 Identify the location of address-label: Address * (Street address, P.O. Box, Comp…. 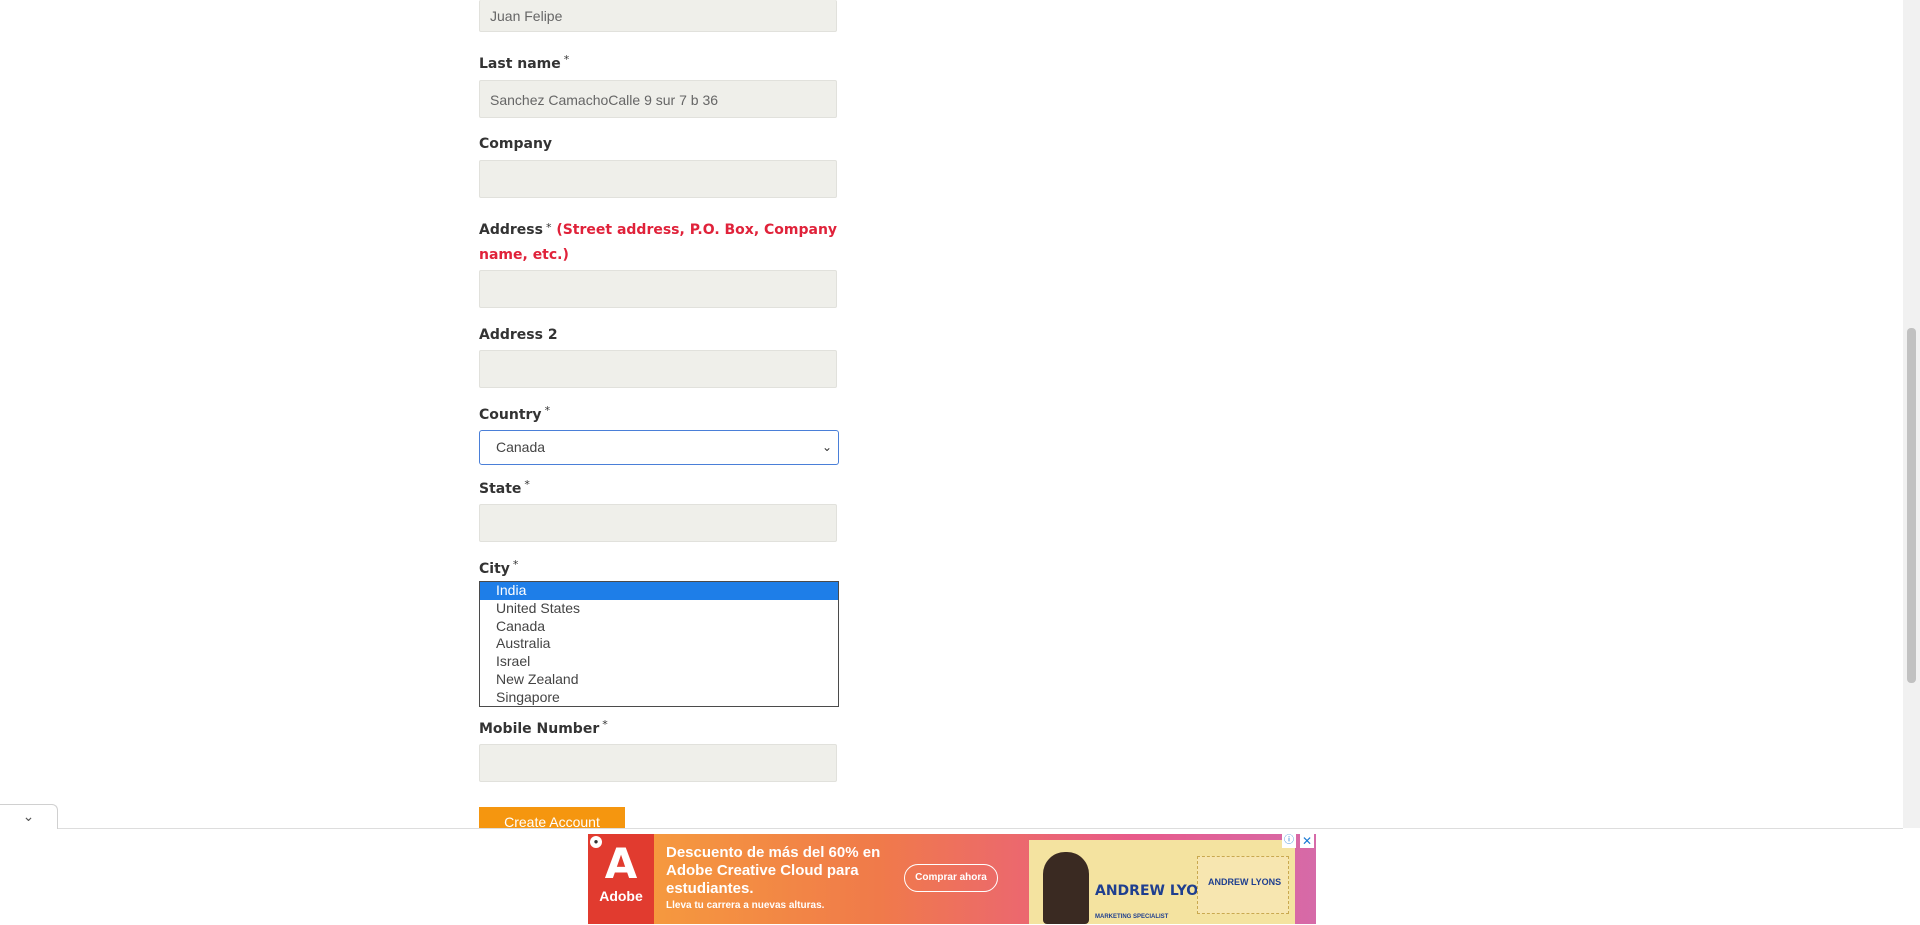
(658, 242).